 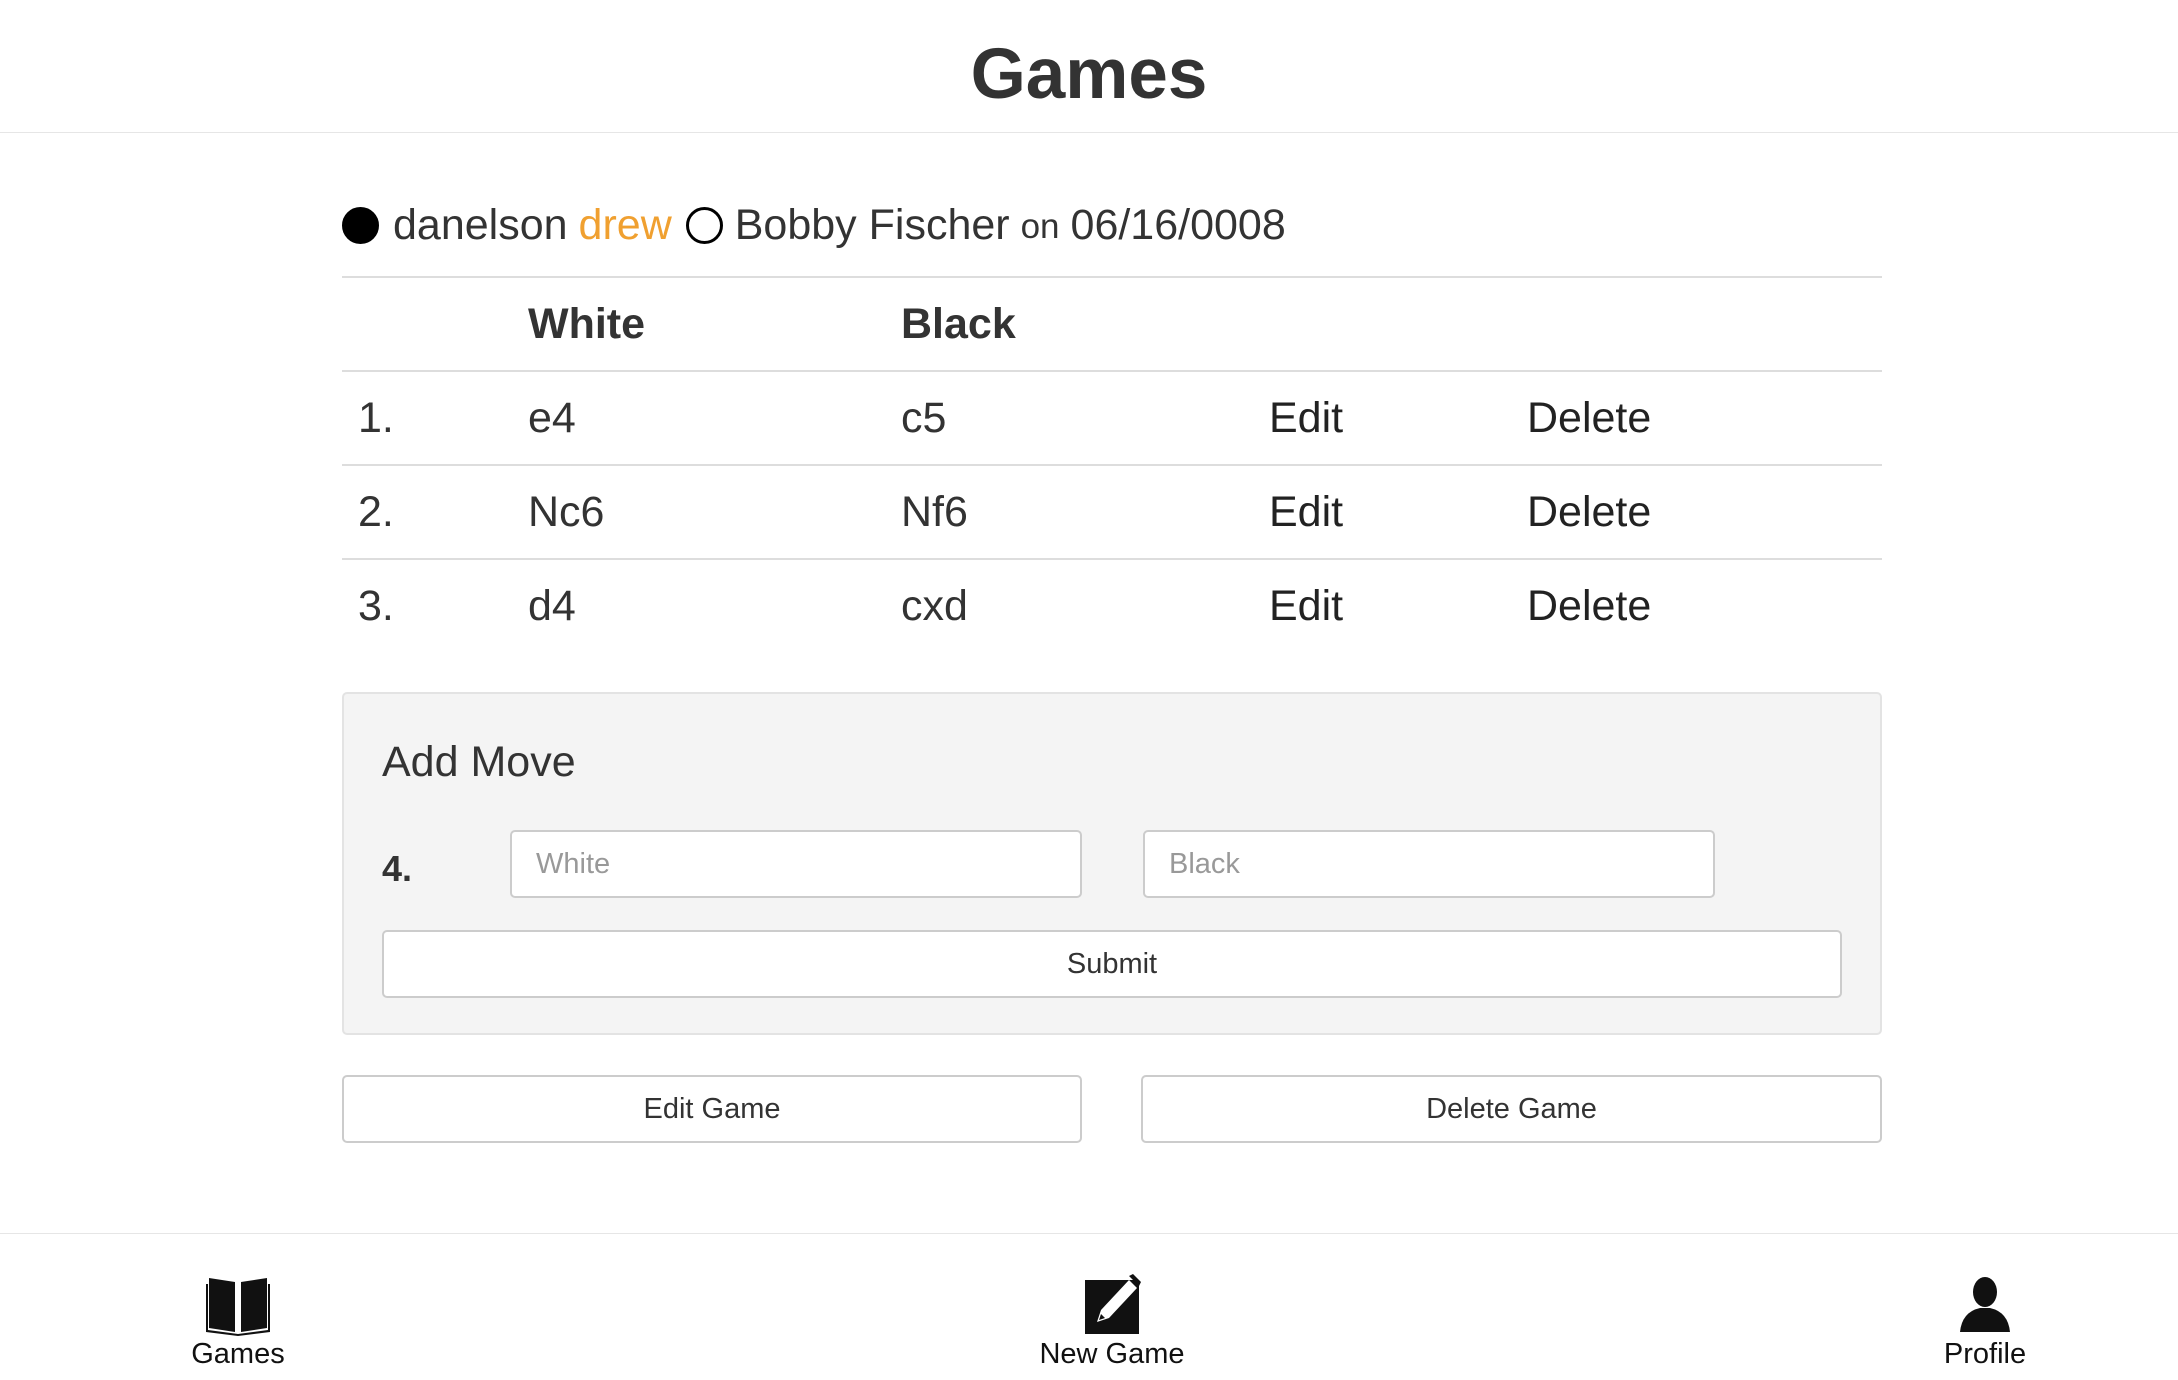 I want to click on column-header-number, so click(x=427, y=324).